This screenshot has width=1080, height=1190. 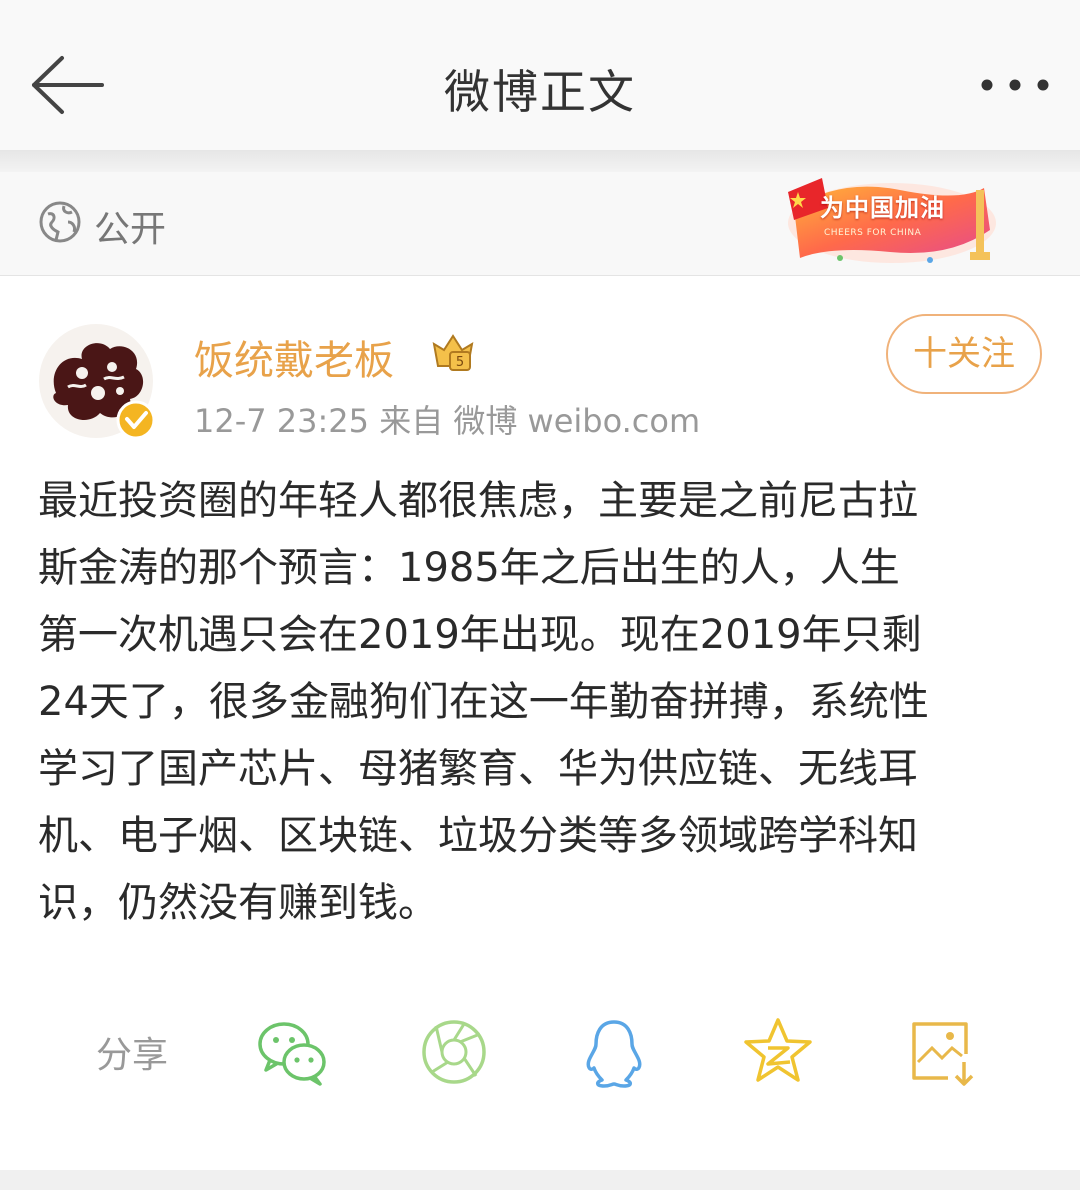 What do you see at coordinates (540, 1180) in the screenshot?
I see `bottom-divider` at bounding box center [540, 1180].